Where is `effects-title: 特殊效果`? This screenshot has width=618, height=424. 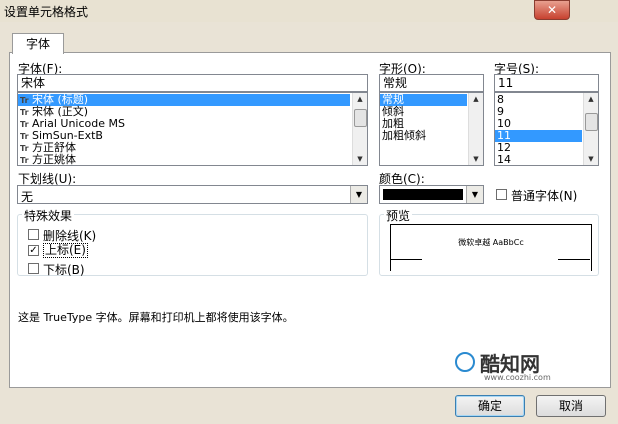
effects-title: 特殊效果 is located at coordinates (48, 215).